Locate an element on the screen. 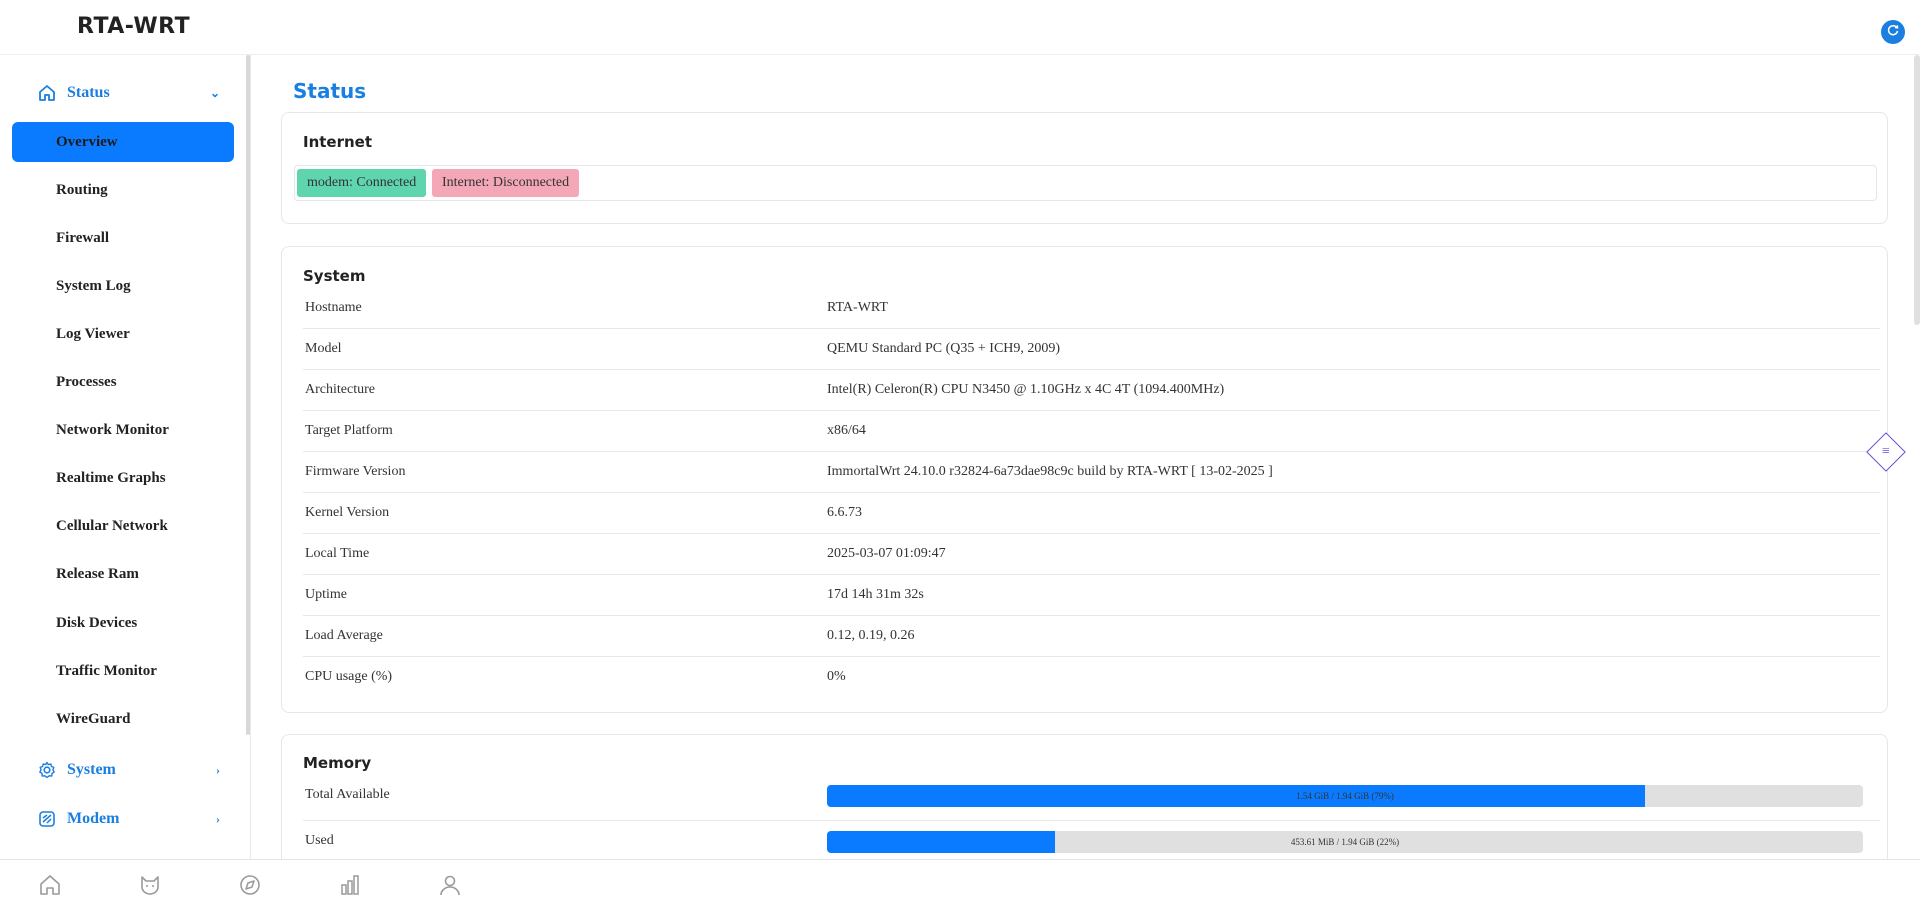 Image resolution: width=1920 pixels, height=909 pixels. sidebar-item-label: Log Viewer is located at coordinates (93, 333).